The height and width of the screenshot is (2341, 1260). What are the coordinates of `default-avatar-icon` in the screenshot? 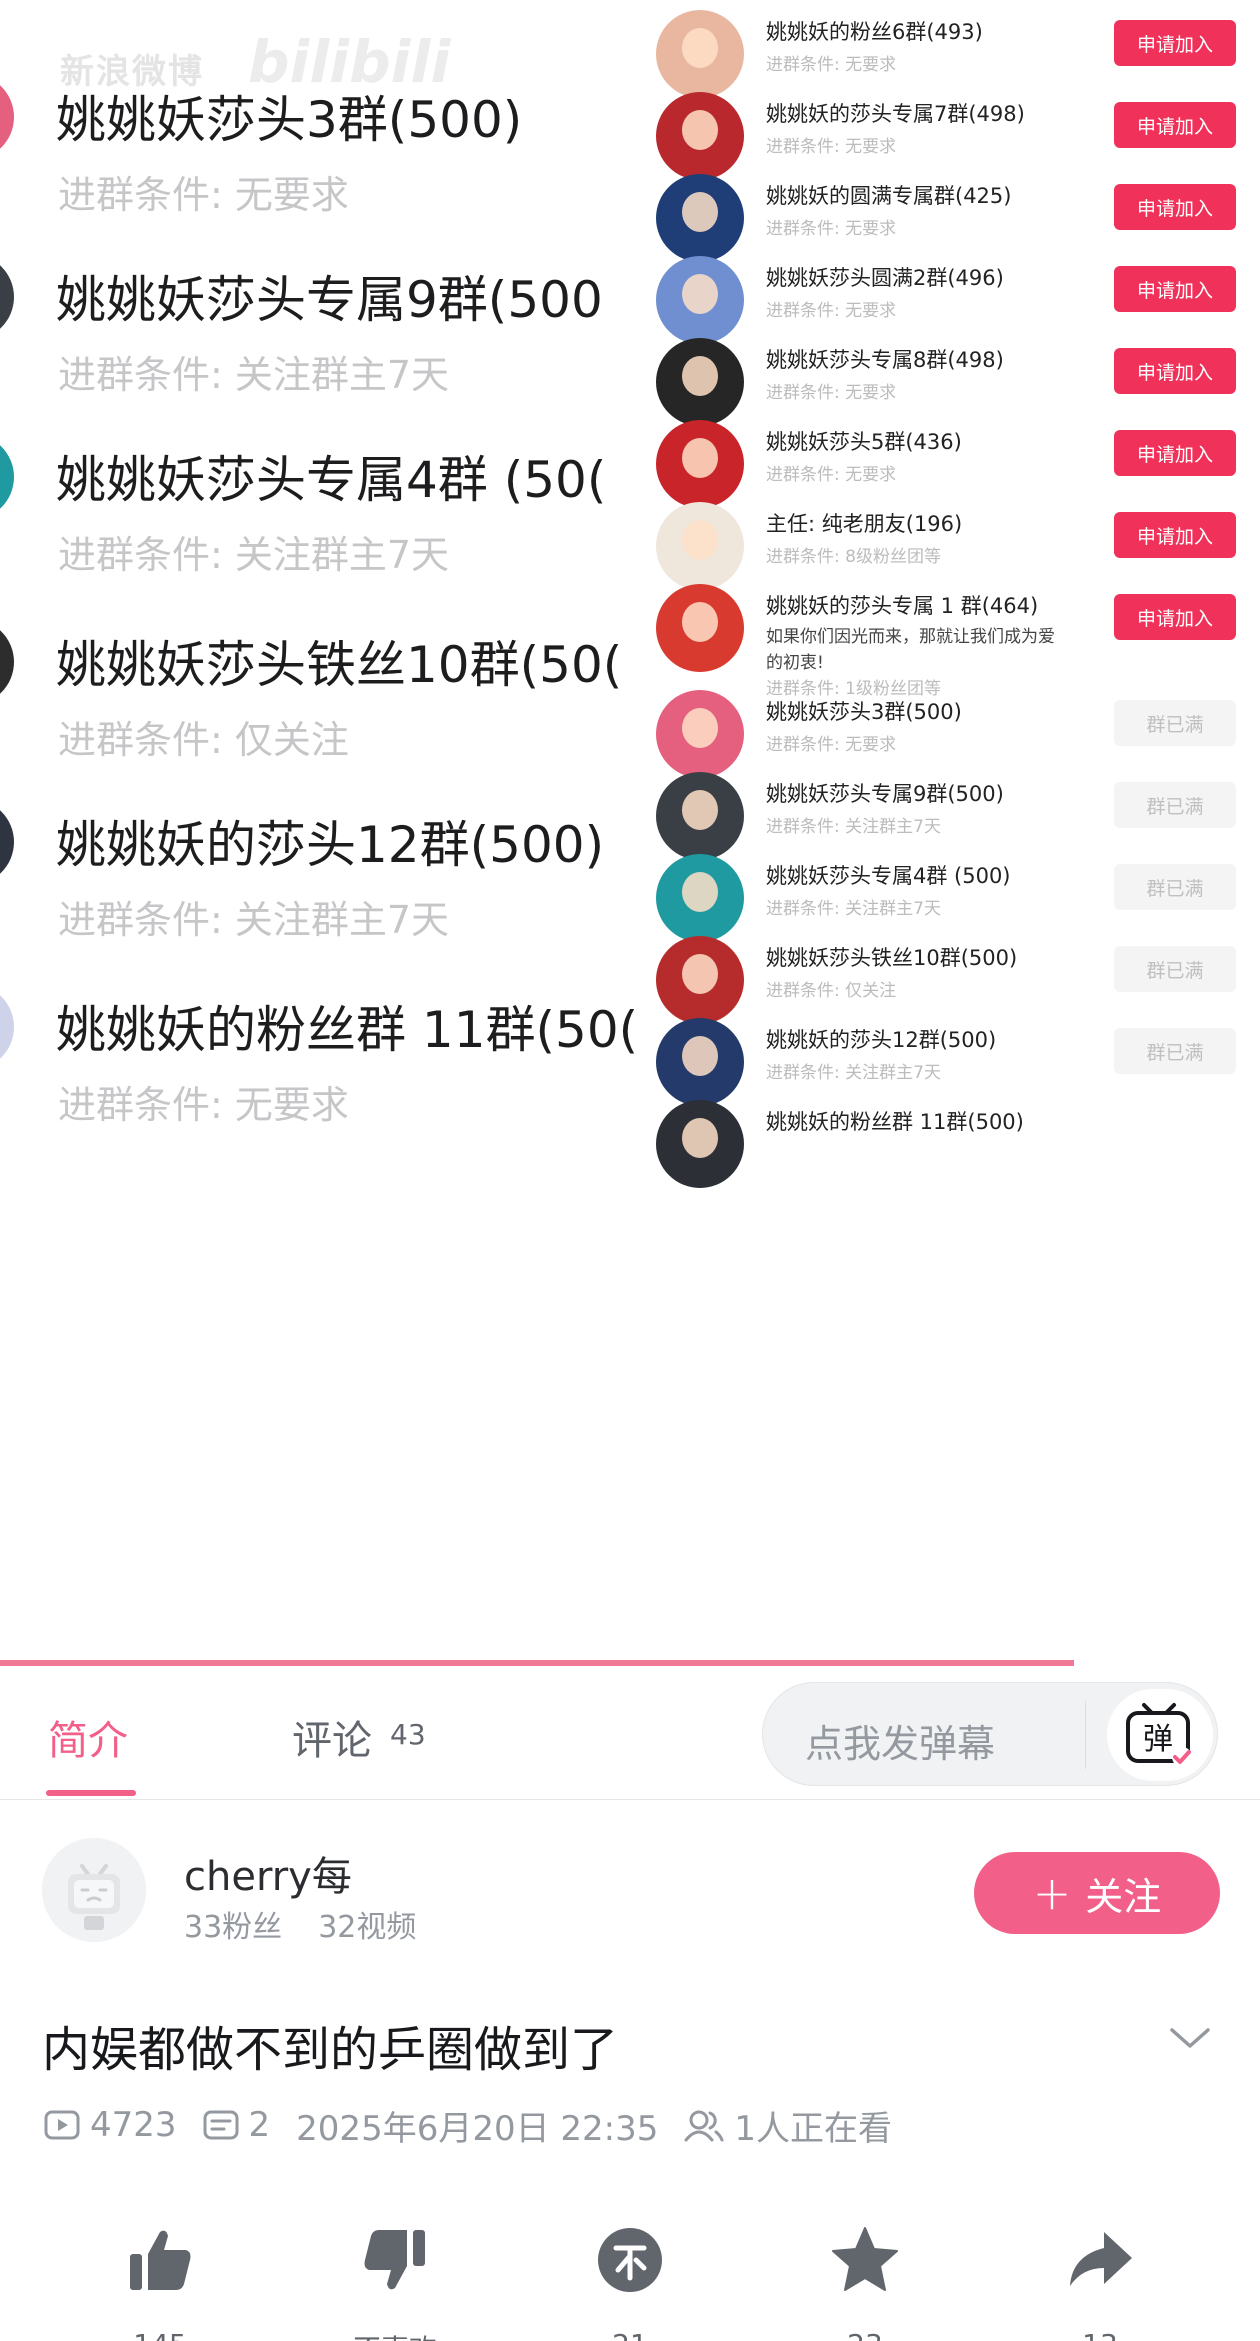 It's located at (94, 1890).